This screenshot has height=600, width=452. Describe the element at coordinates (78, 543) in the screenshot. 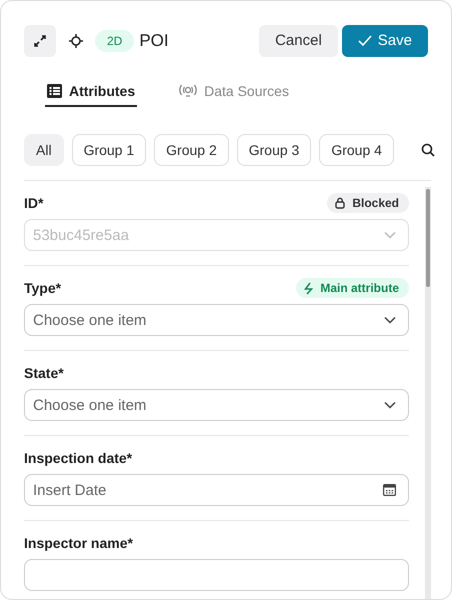

I see `field-label: Inspector name*` at that location.